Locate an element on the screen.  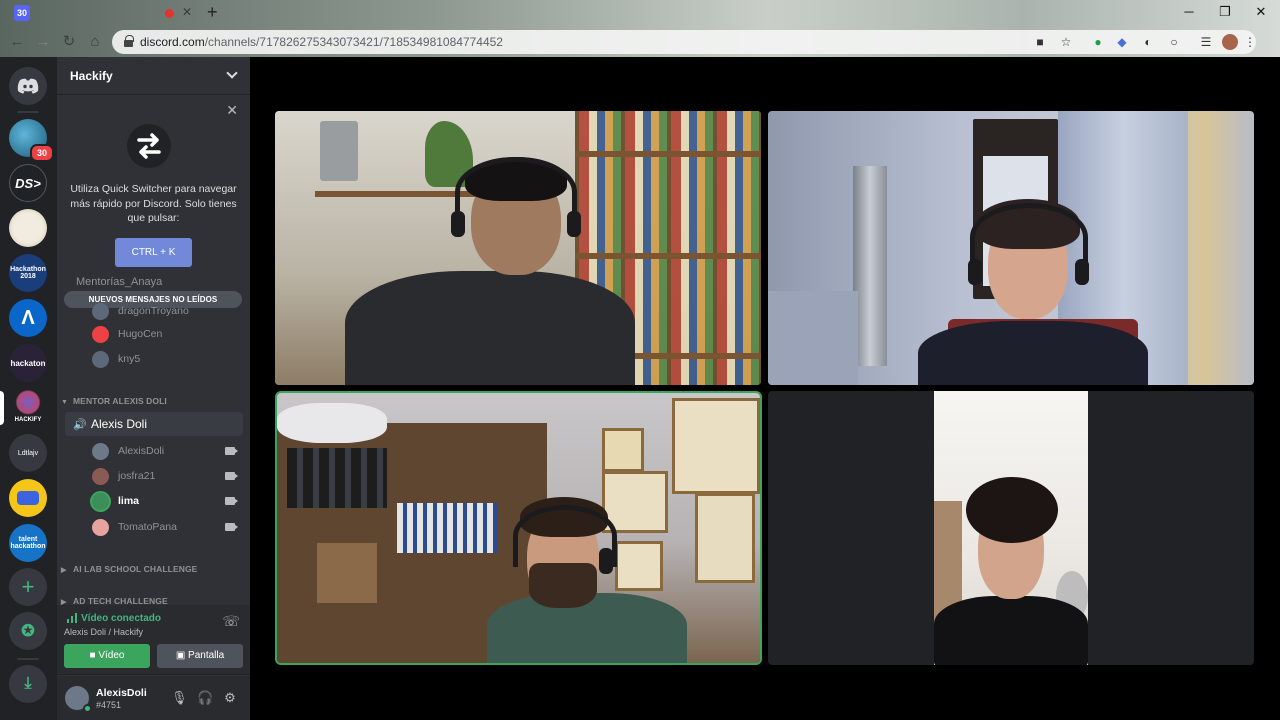
server-lambda-label: Λ is located at coordinates (28, 317).